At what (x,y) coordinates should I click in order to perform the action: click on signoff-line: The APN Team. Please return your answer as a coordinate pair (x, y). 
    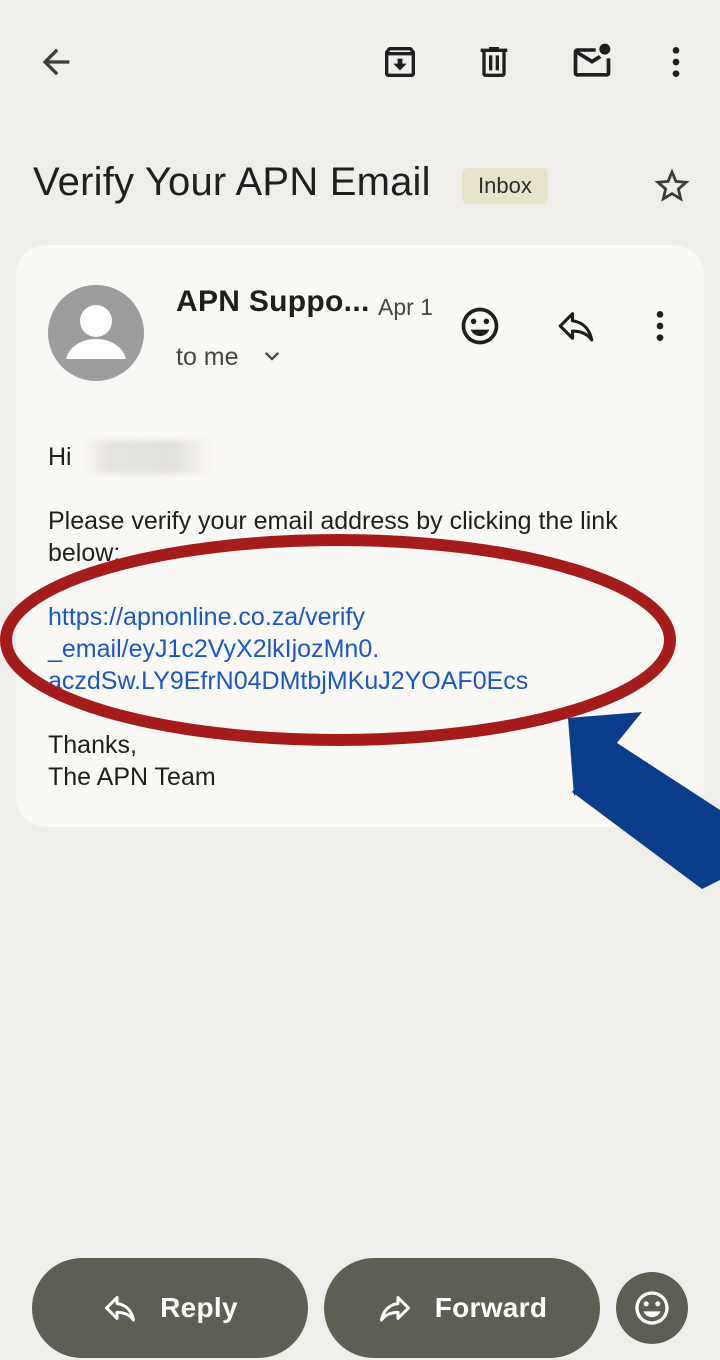
    Looking at the image, I should click on (132, 777).